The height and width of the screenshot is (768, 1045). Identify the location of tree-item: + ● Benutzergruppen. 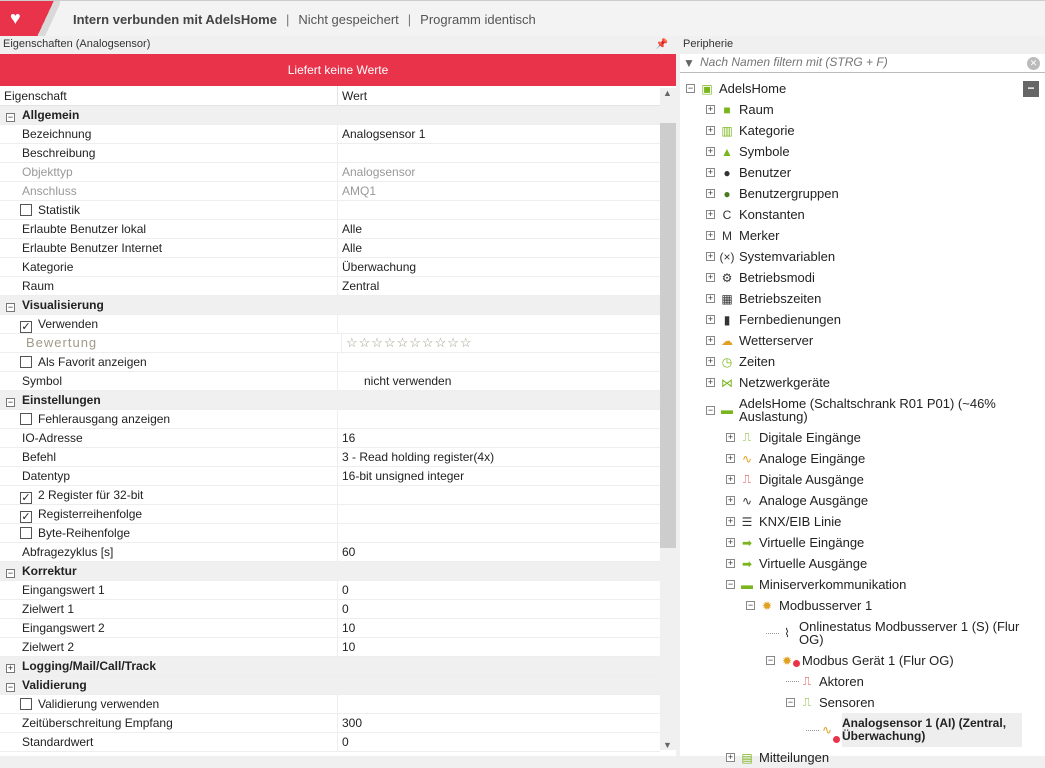
(851, 193).